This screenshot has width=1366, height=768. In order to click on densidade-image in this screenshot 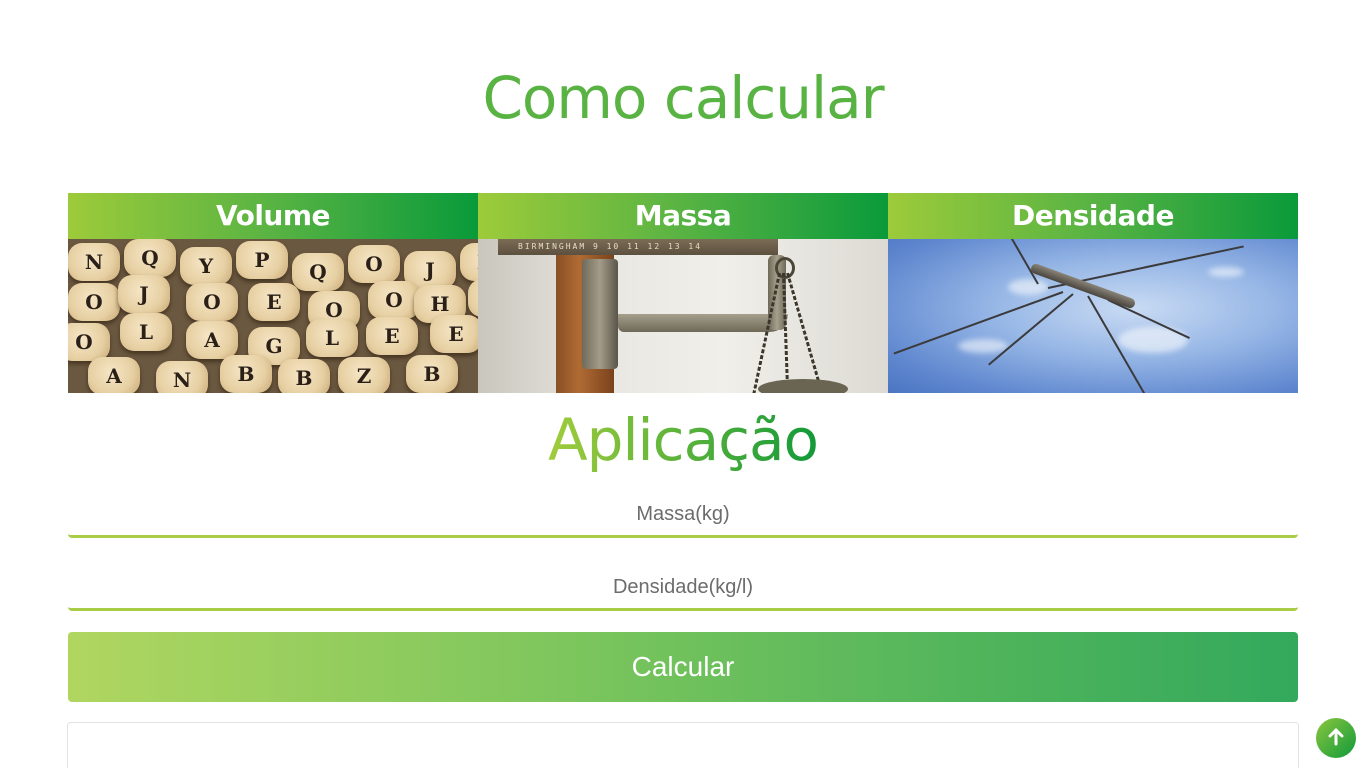, I will do `click(1093, 316)`.